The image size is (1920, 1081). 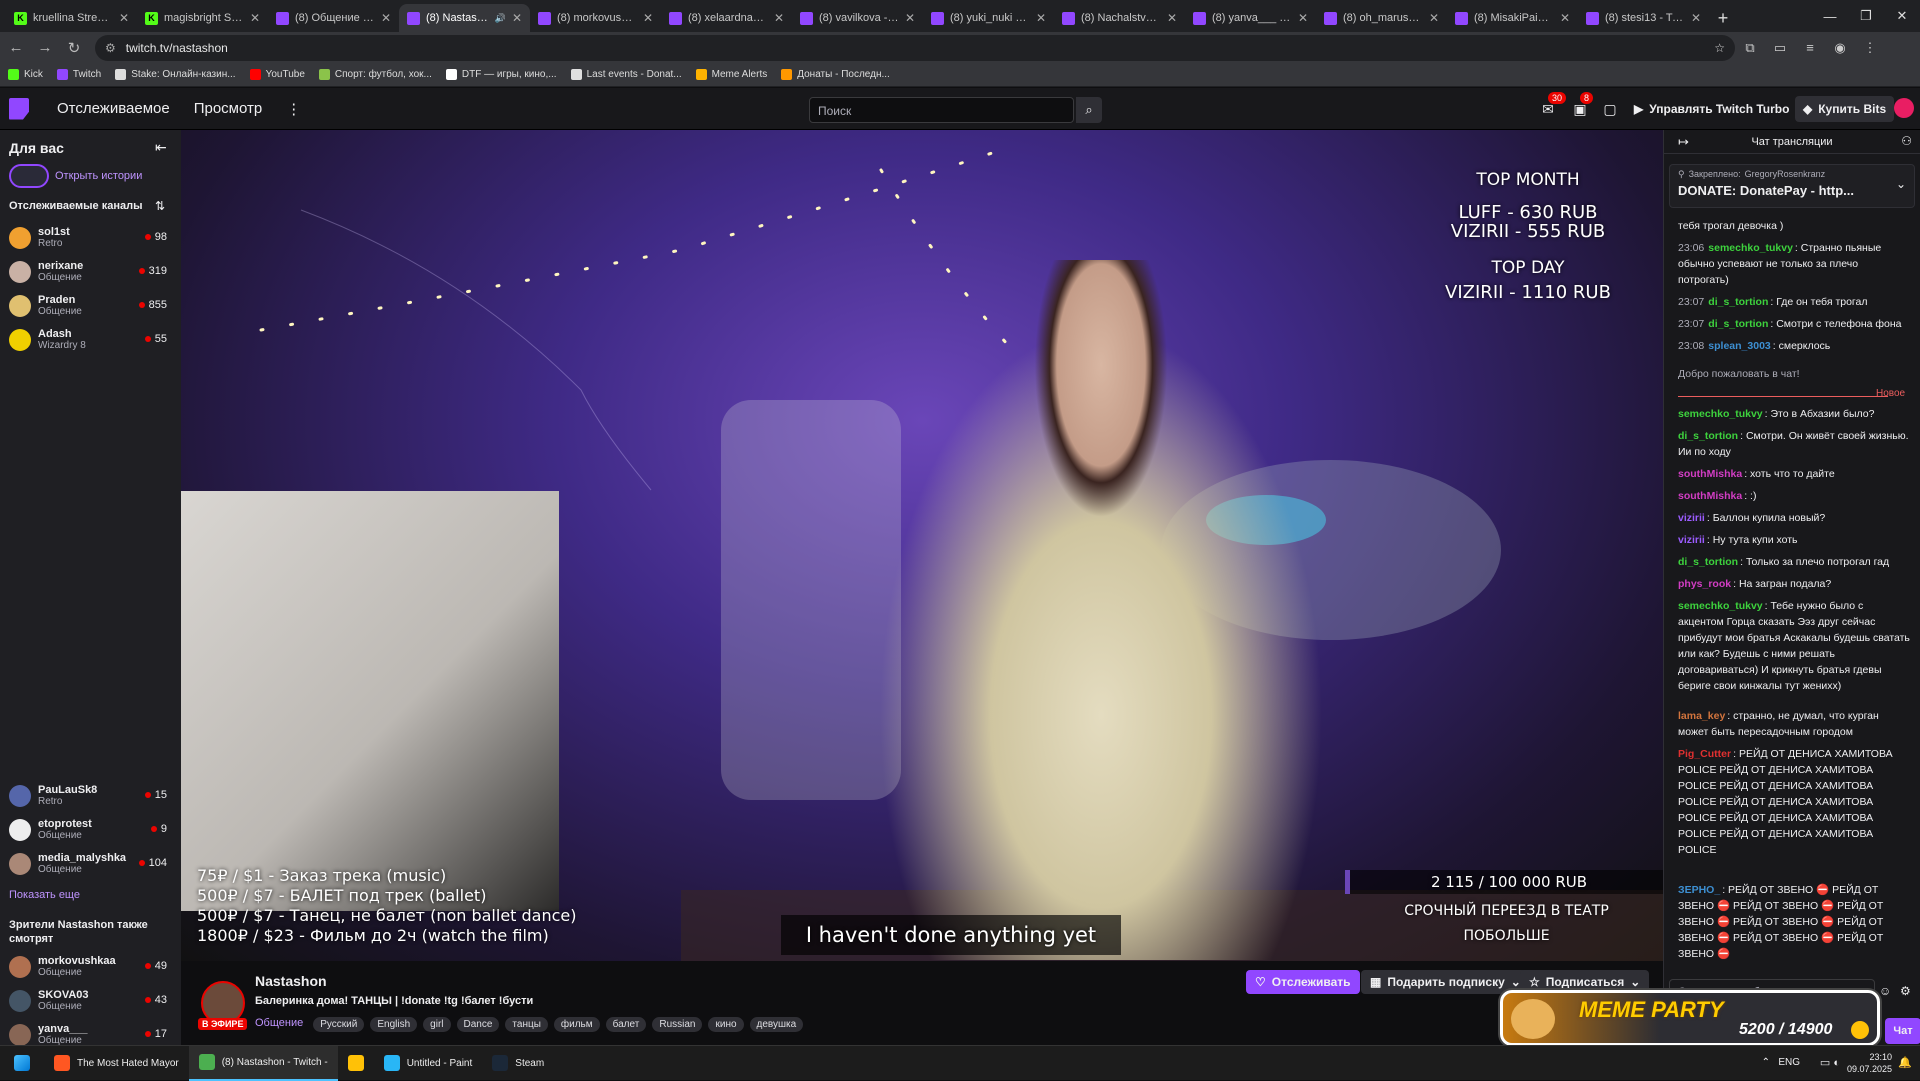 What do you see at coordinates (1445, 982) in the screenshot?
I see `gift-sub-button: ▦ Подарить подписку ⌄` at bounding box center [1445, 982].